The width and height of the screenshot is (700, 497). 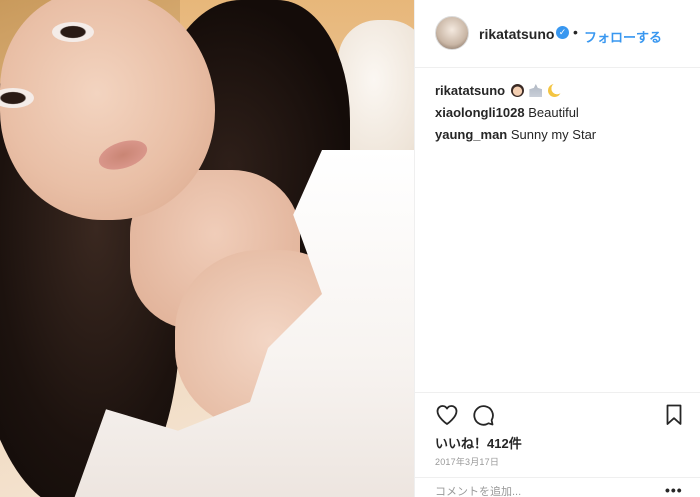 What do you see at coordinates (447, 415) in the screenshot?
I see `heart-icon` at bounding box center [447, 415].